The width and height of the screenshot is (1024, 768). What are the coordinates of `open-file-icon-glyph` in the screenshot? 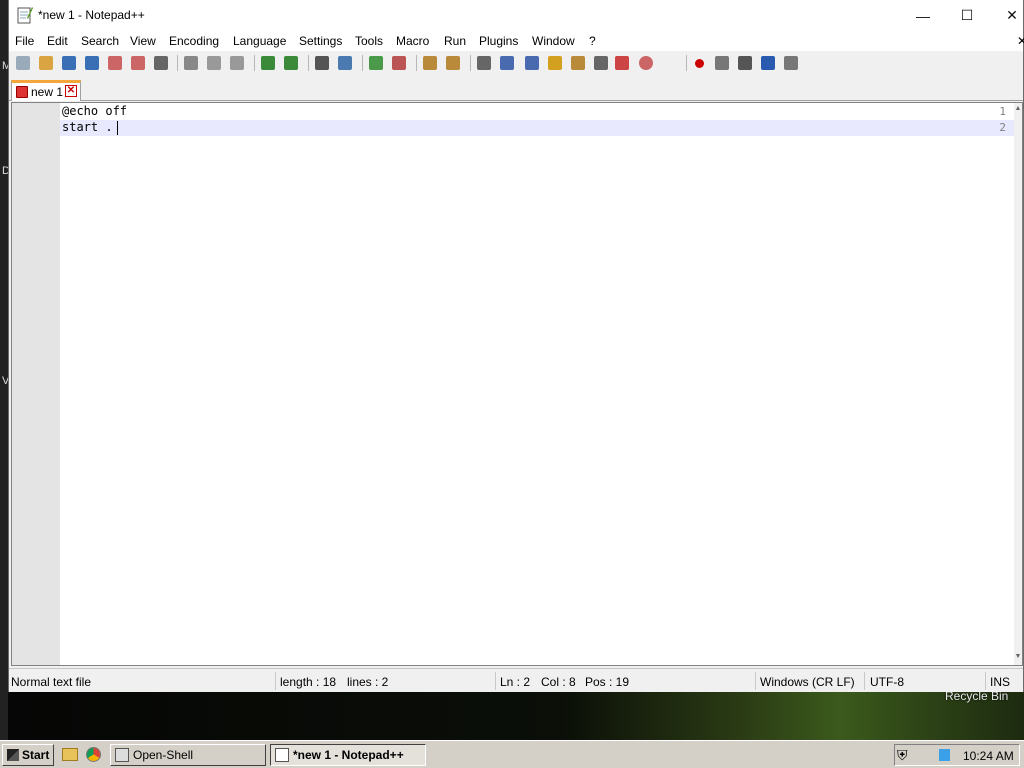 It's located at (46, 63).